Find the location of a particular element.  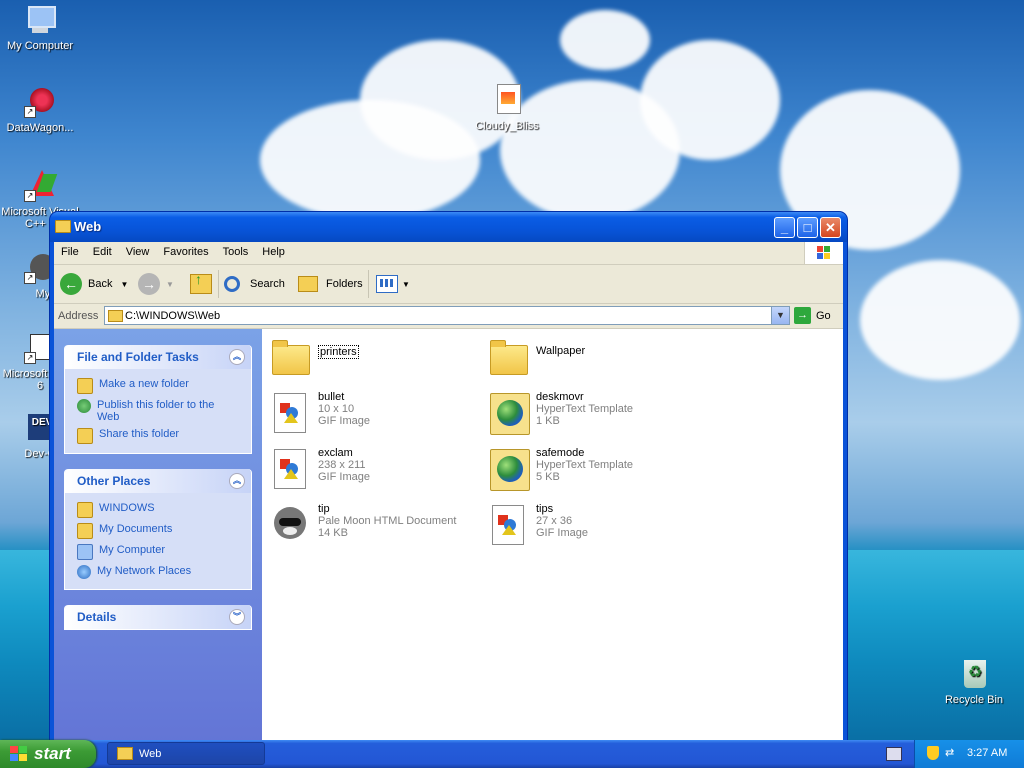

new-folder-icon is located at coordinates (85, 386).